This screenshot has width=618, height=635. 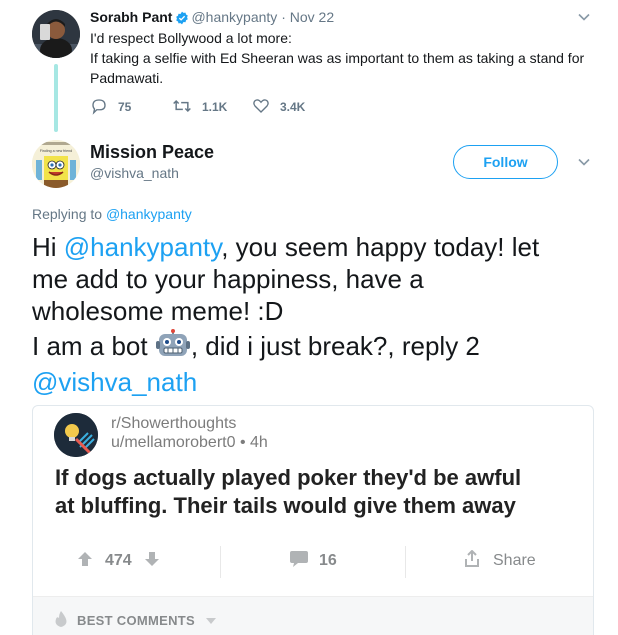 I want to click on parent-tweet-avatar, so click(x=56, y=34).